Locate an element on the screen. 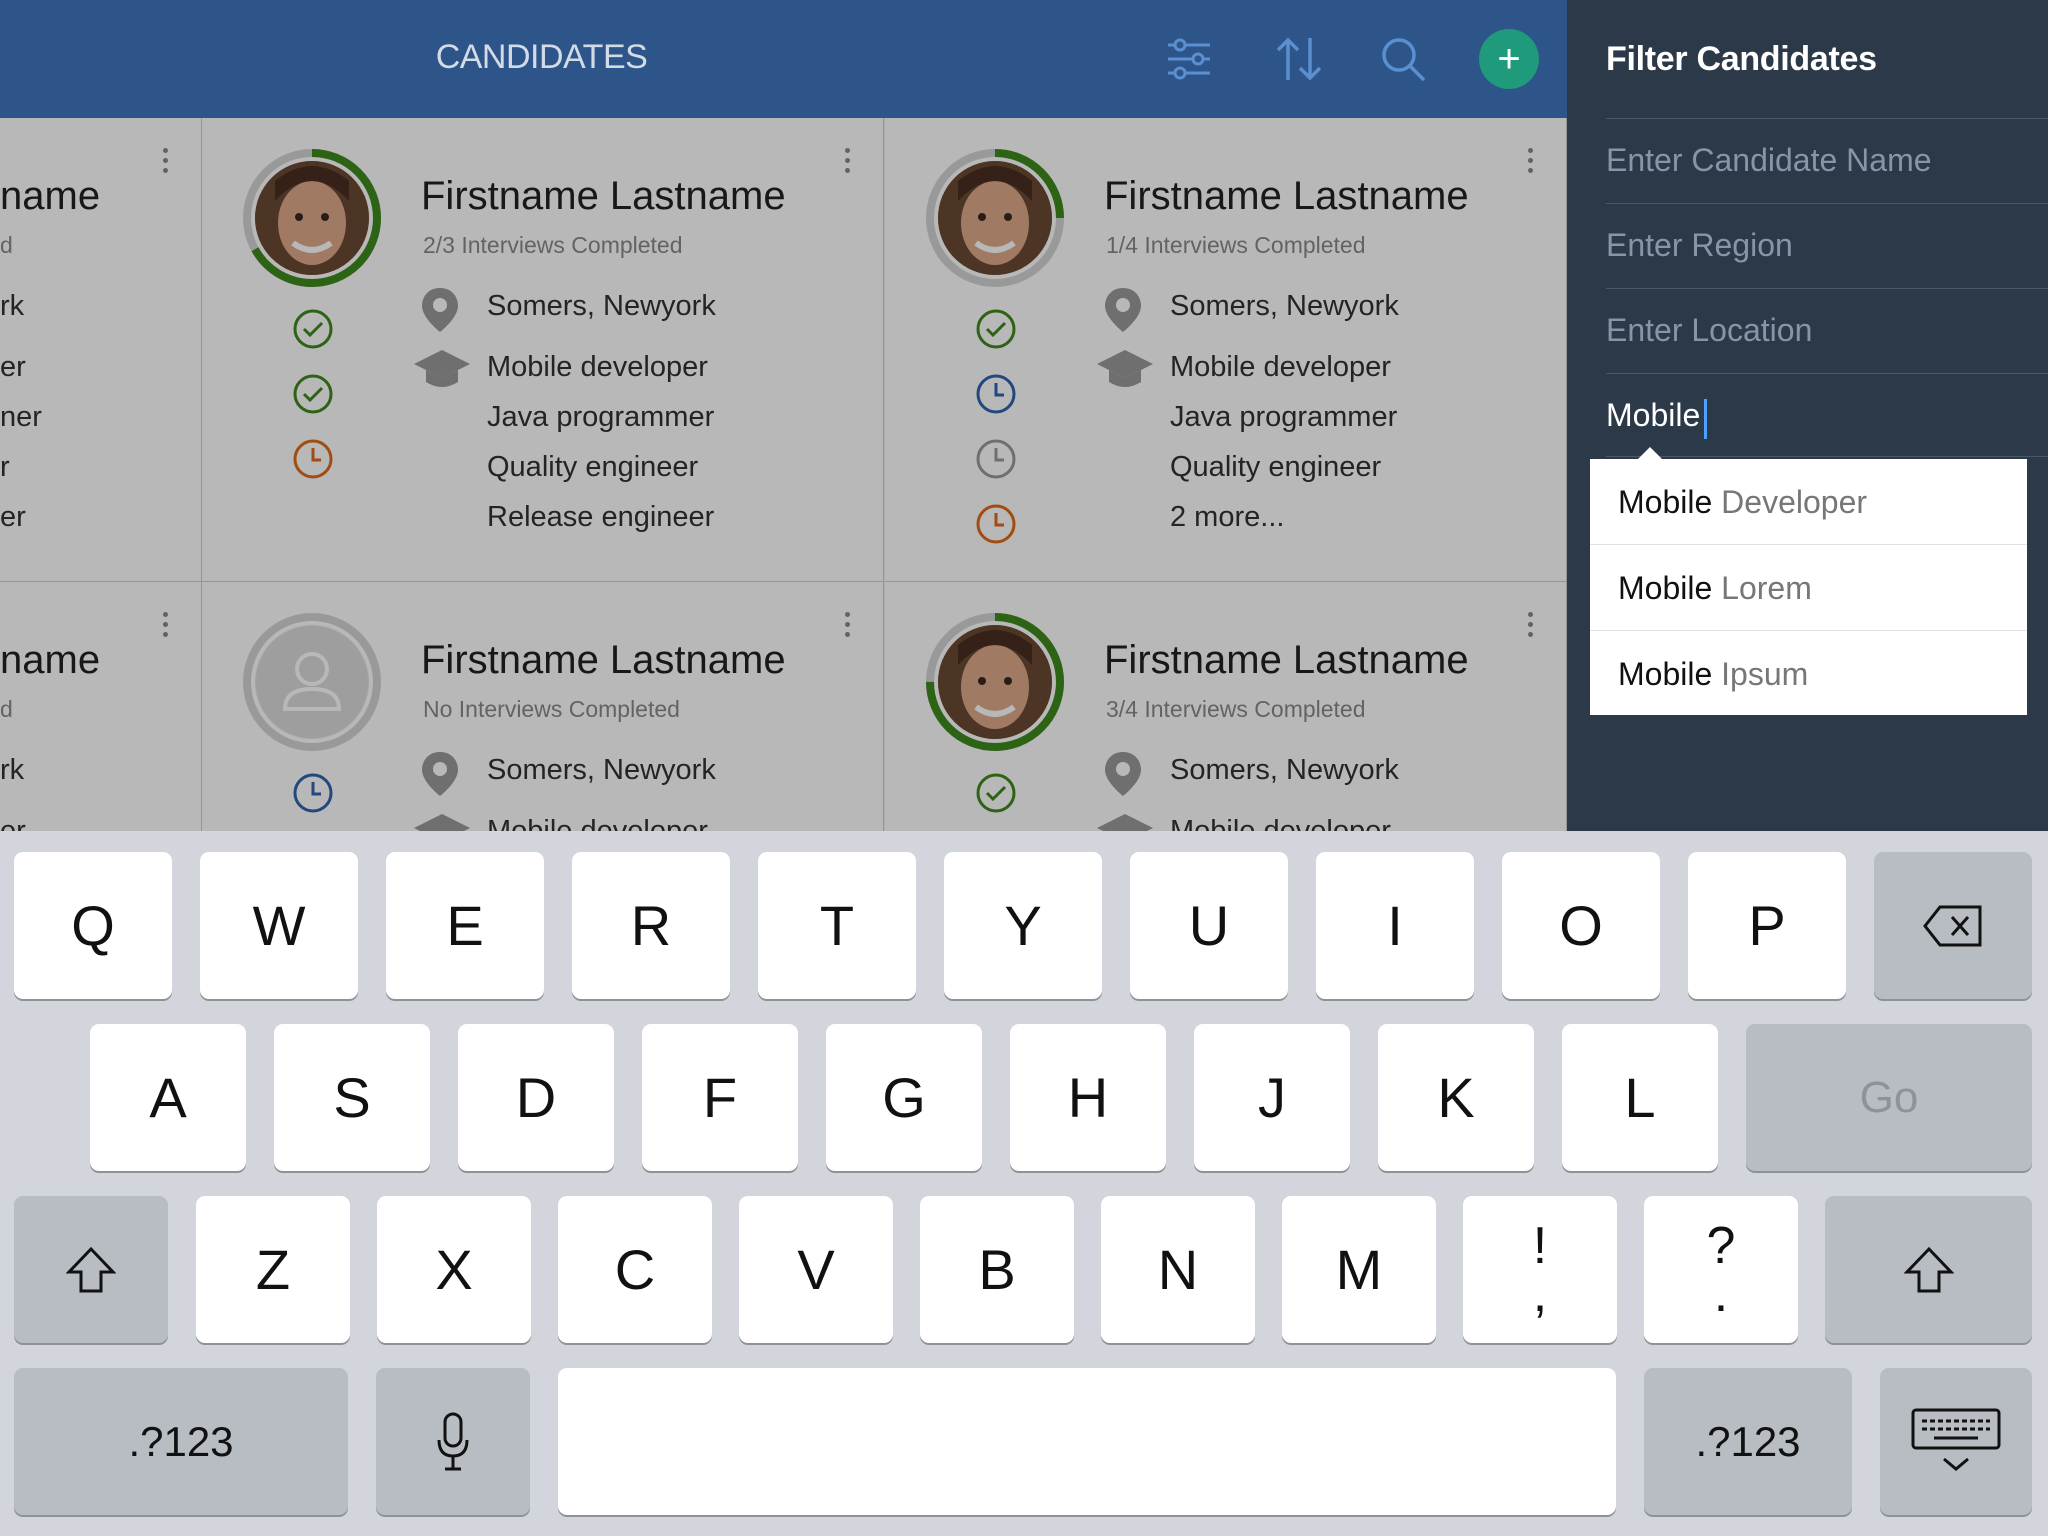 The image size is (2048, 1536). key-i: I is located at coordinates (1395, 925).